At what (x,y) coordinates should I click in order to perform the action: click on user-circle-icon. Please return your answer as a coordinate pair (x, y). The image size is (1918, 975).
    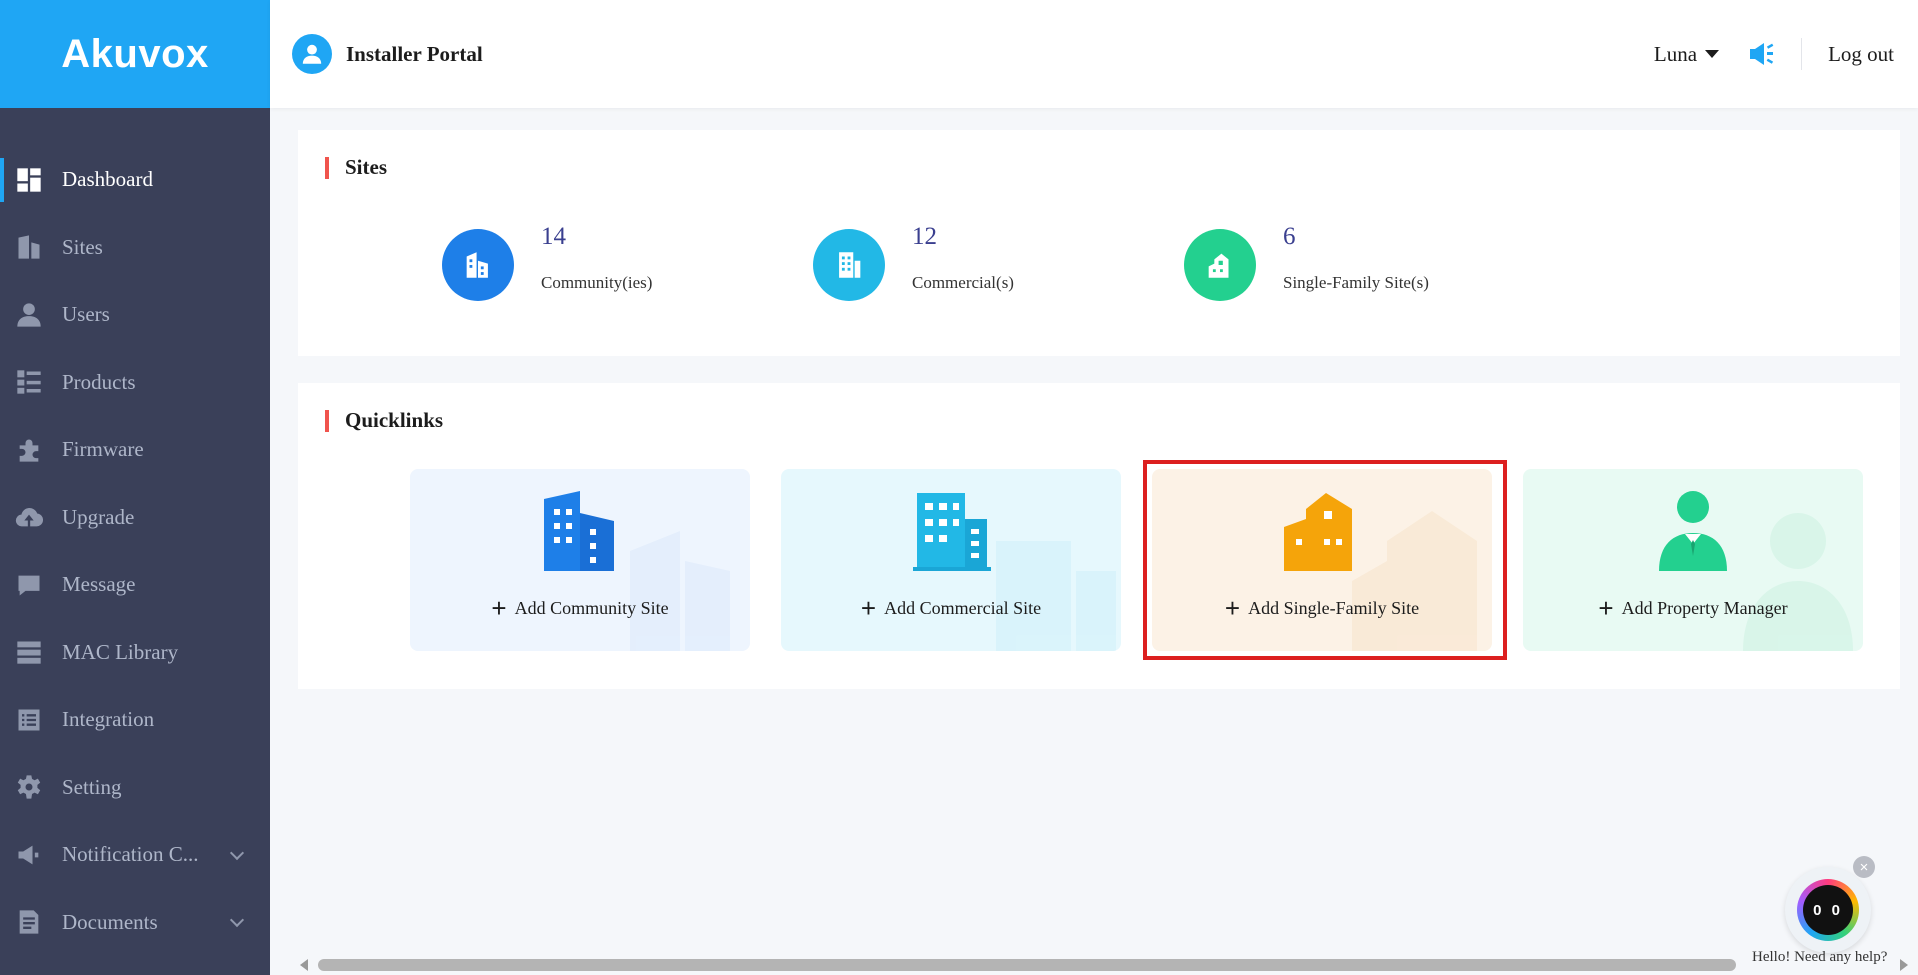
    Looking at the image, I should click on (312, 54).